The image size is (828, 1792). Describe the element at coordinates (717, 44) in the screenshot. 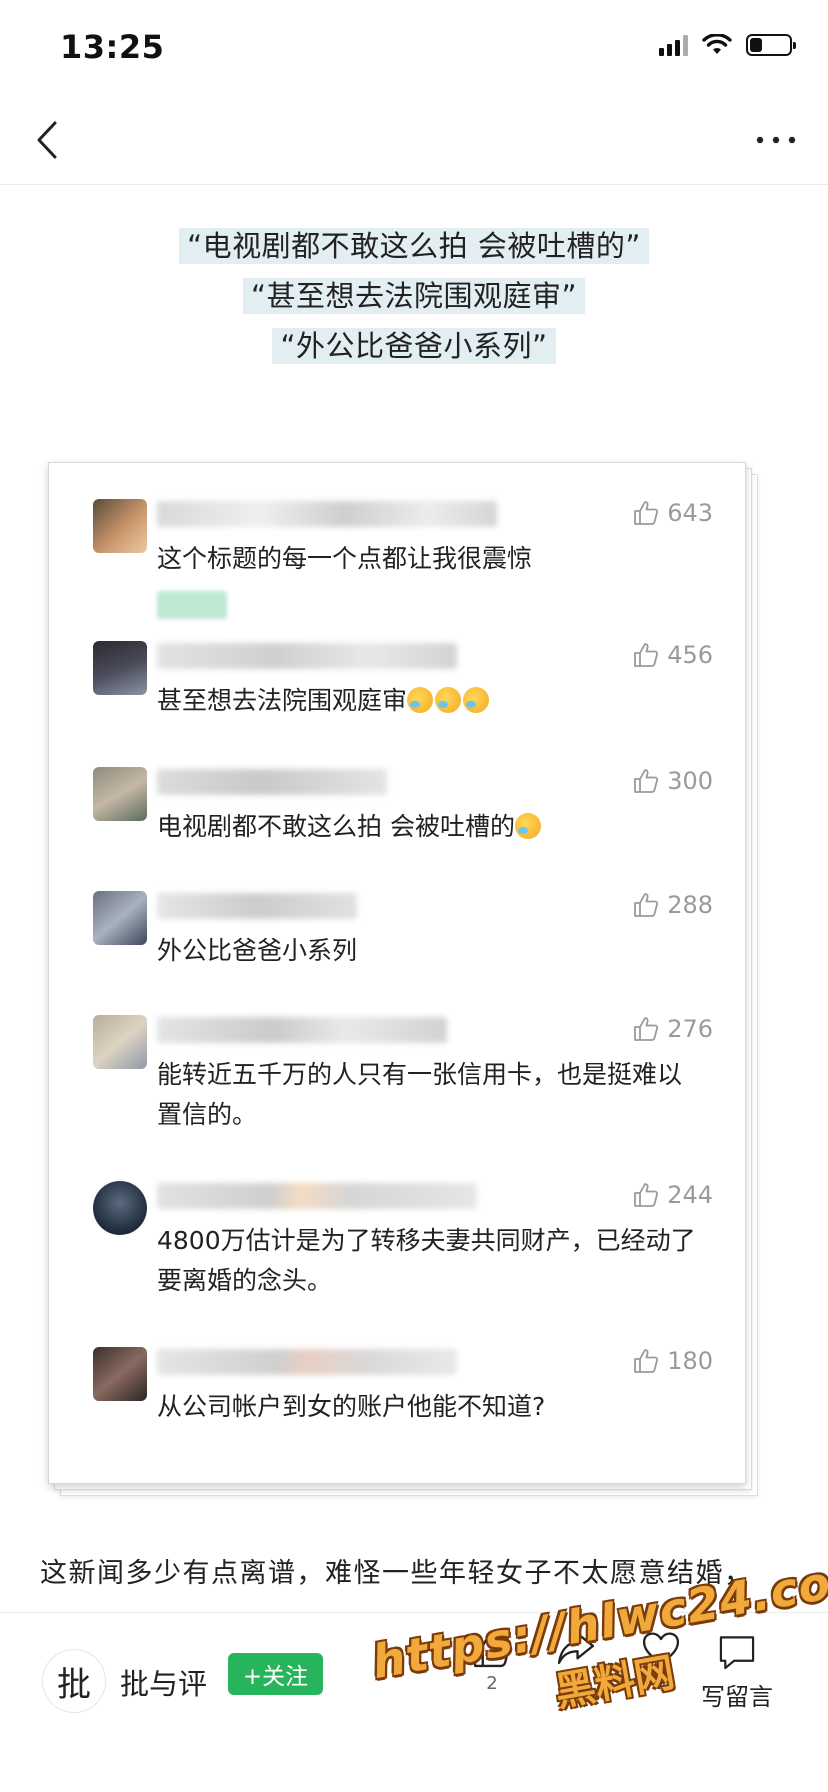

I see `wifi-icon` at that location.